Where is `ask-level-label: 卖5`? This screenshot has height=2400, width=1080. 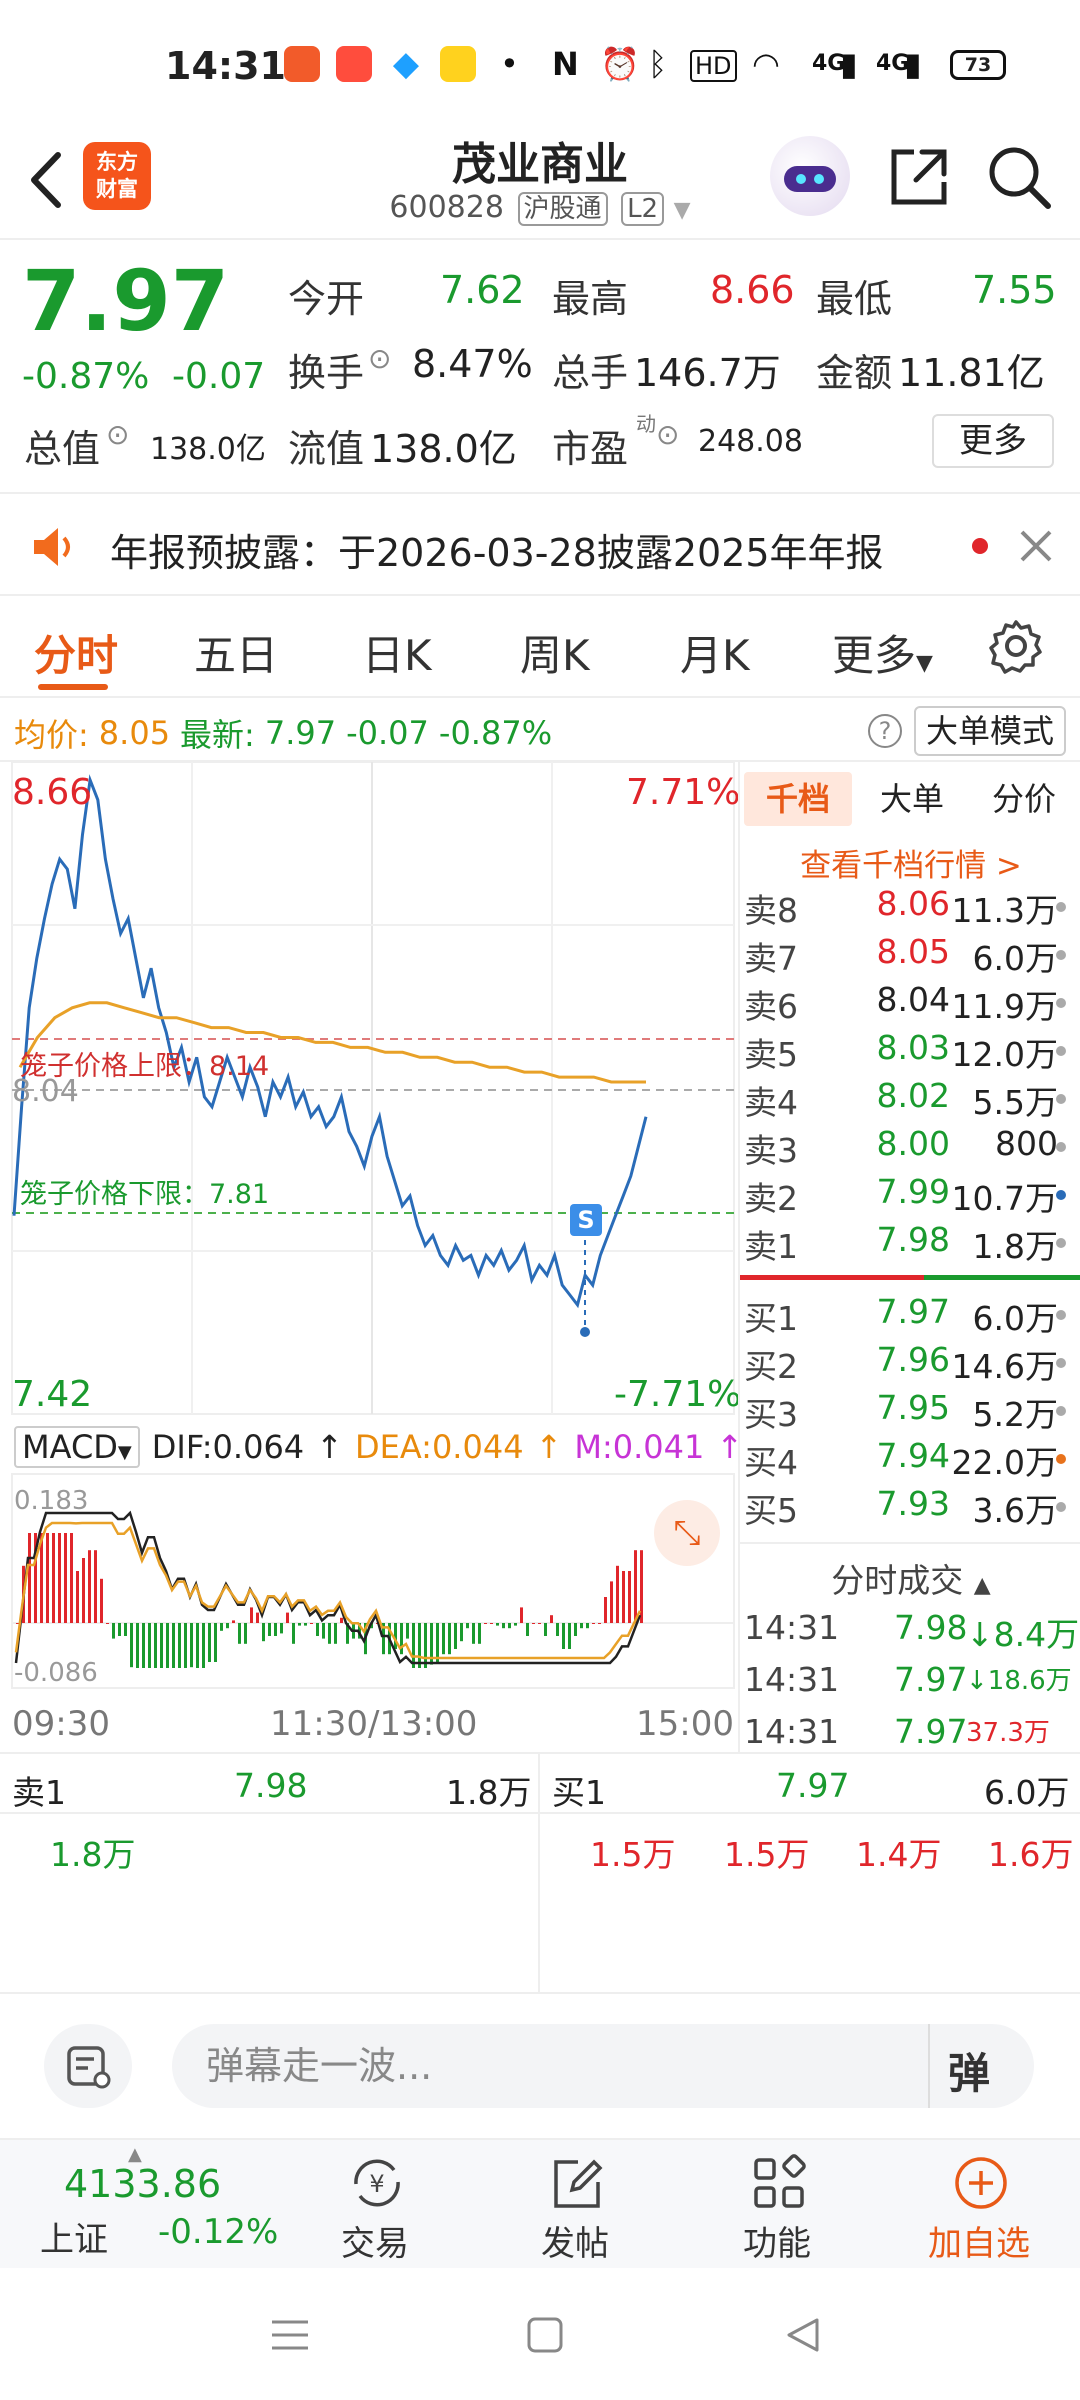
ask-level-label: 卖5 is located at coordinates (771, 1054).